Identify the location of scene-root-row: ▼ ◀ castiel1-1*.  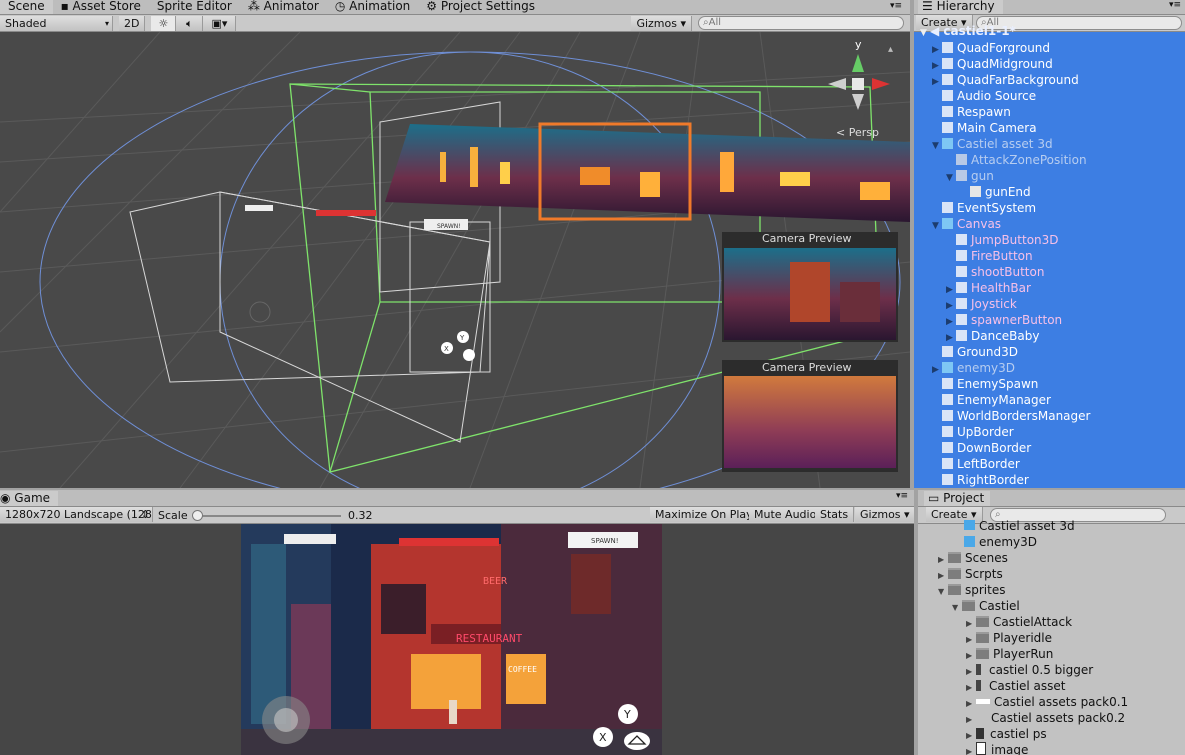
(968, 31).